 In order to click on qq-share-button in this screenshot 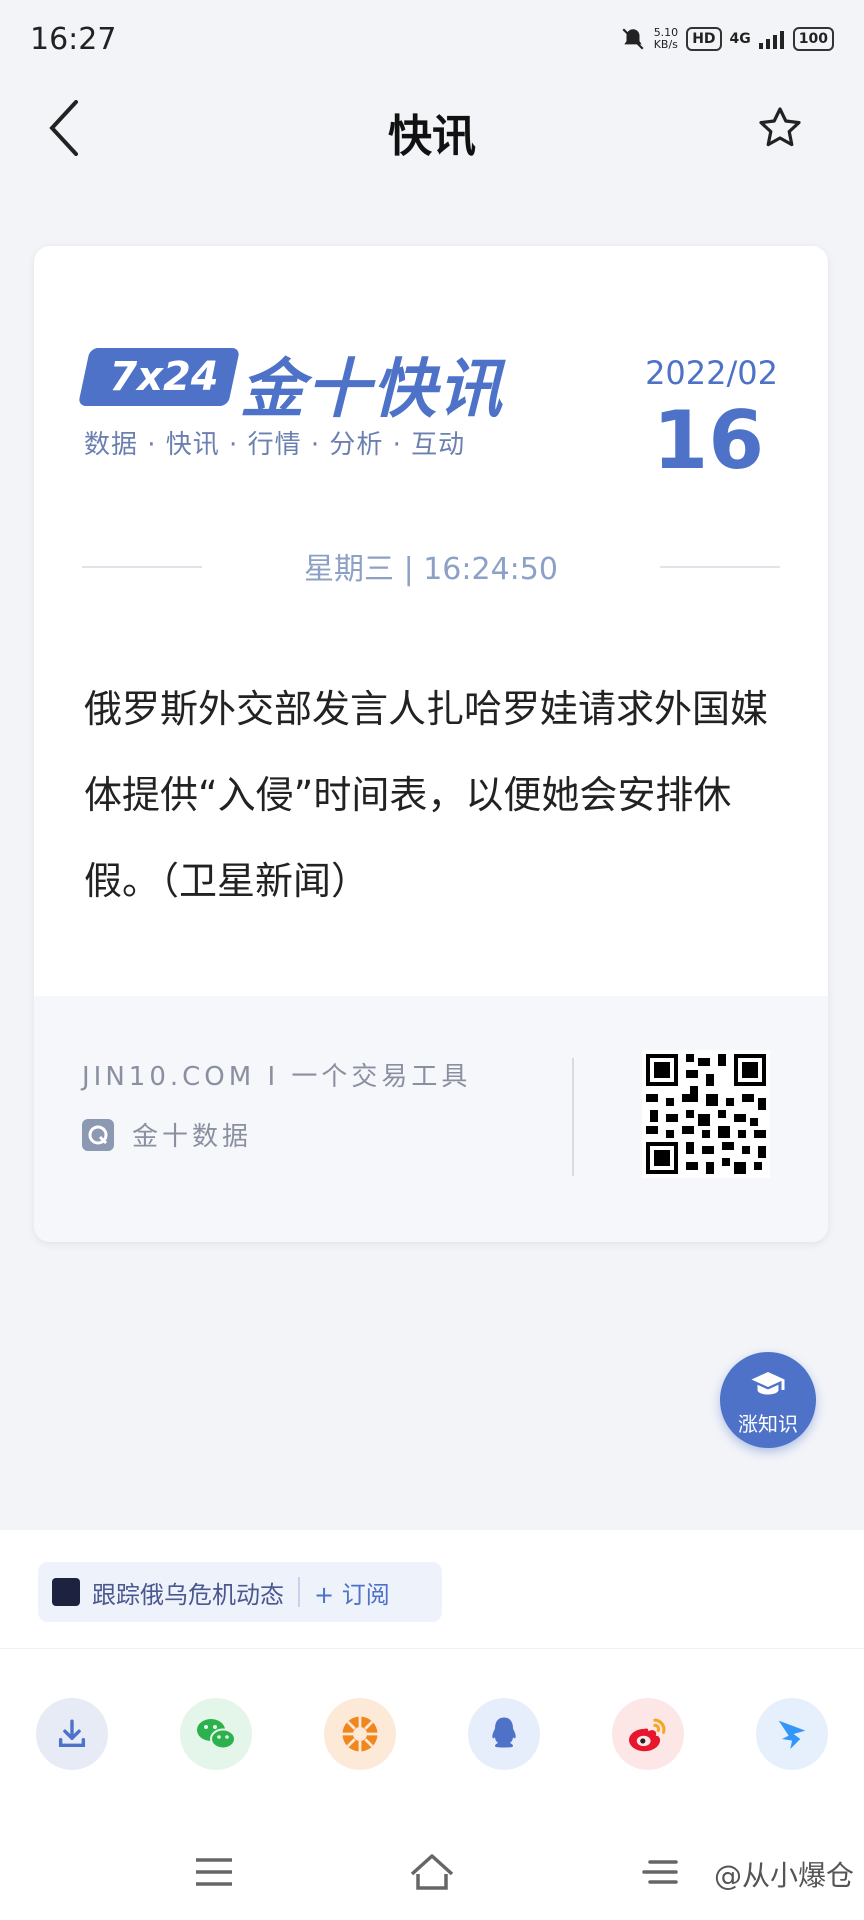, I will do `click(504, 1734)`.